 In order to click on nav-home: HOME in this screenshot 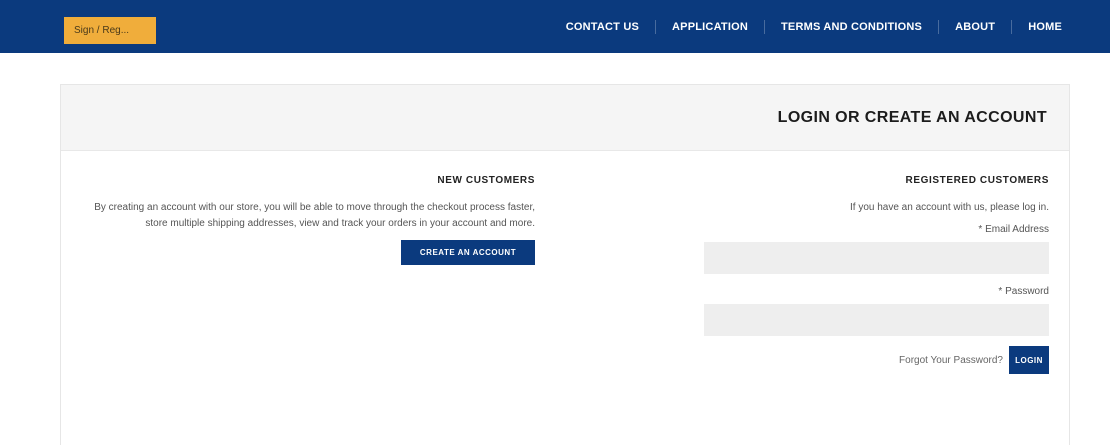, I will do `click(1045, 27)`.